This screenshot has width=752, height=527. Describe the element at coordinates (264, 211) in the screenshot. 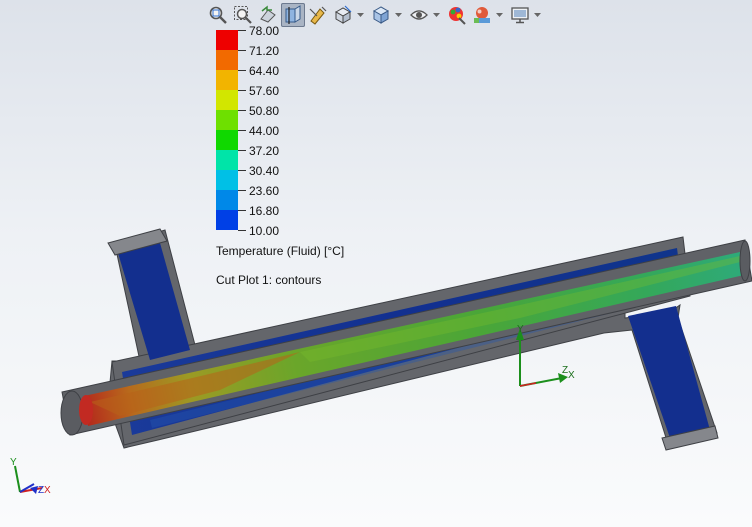

I see `legend-value: 16.80` at that location.